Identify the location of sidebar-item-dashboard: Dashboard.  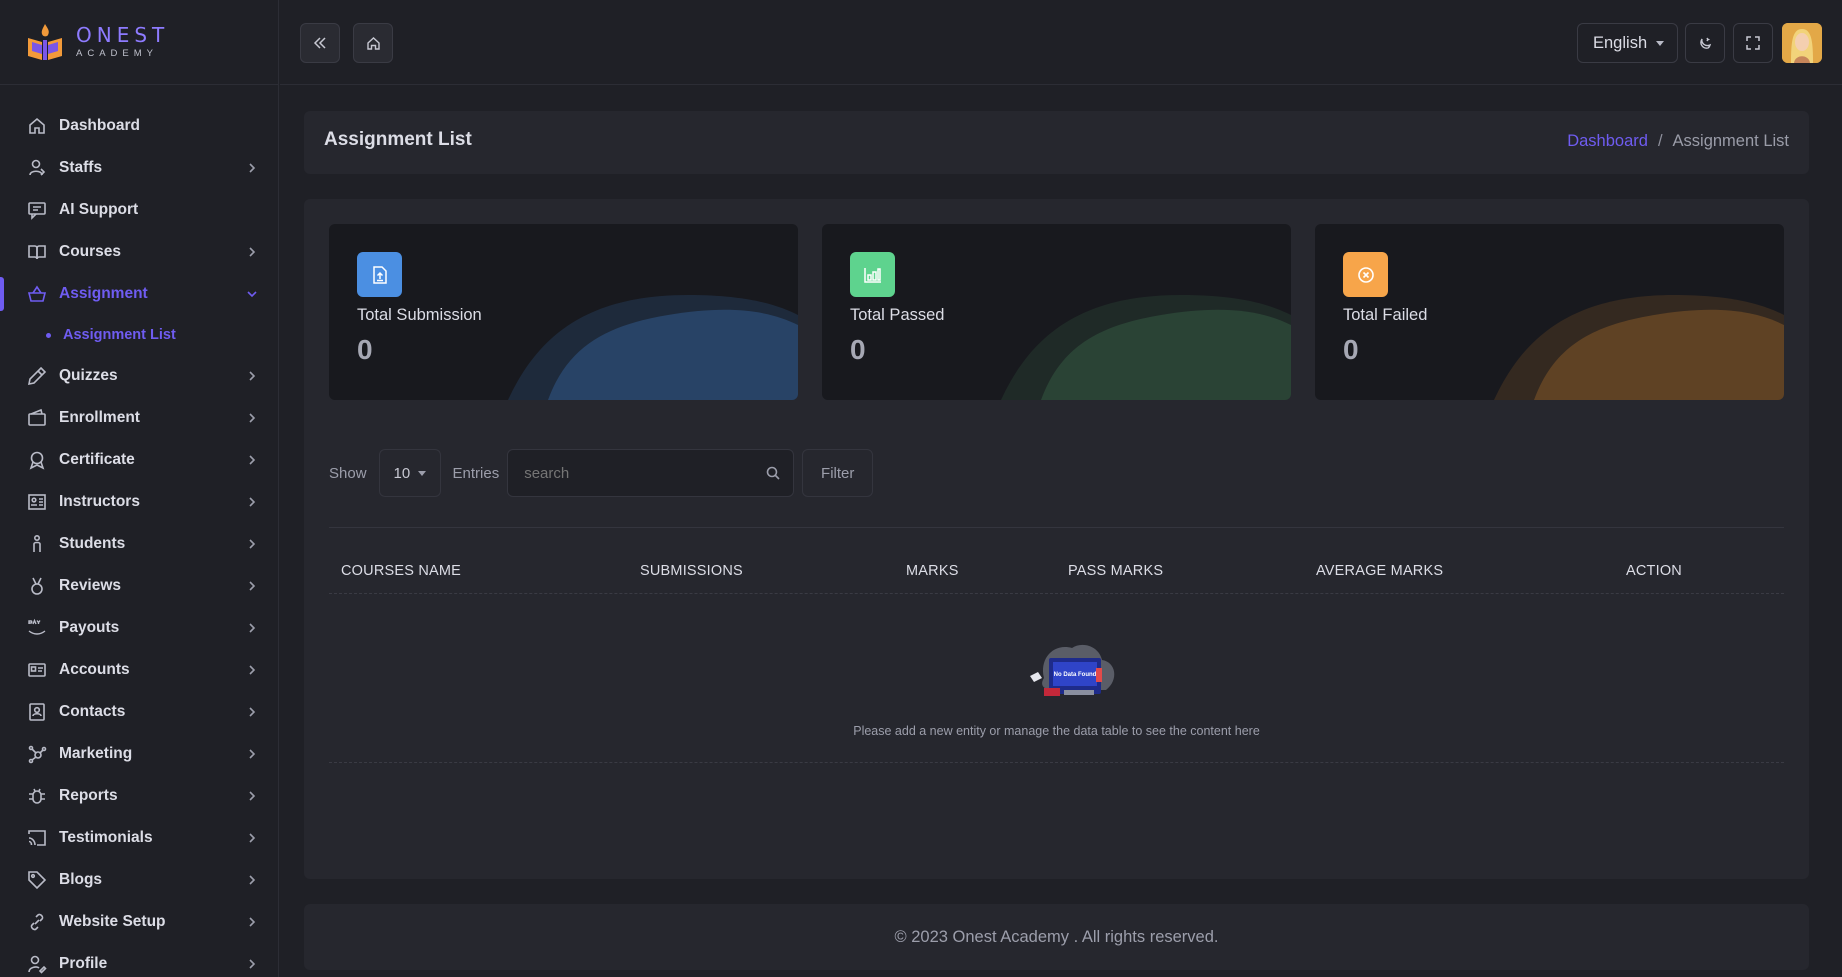
(139, 126).